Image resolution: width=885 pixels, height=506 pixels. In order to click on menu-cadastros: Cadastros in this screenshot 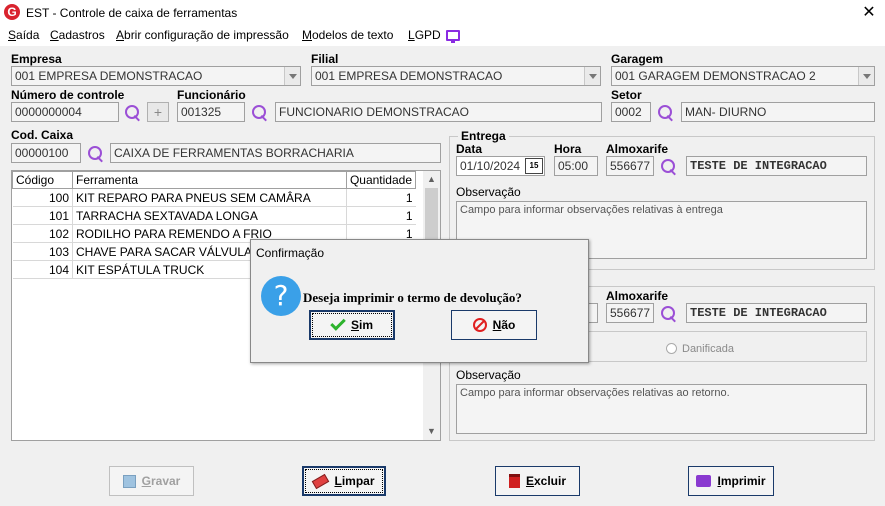, I will do `click(77, 35)`.